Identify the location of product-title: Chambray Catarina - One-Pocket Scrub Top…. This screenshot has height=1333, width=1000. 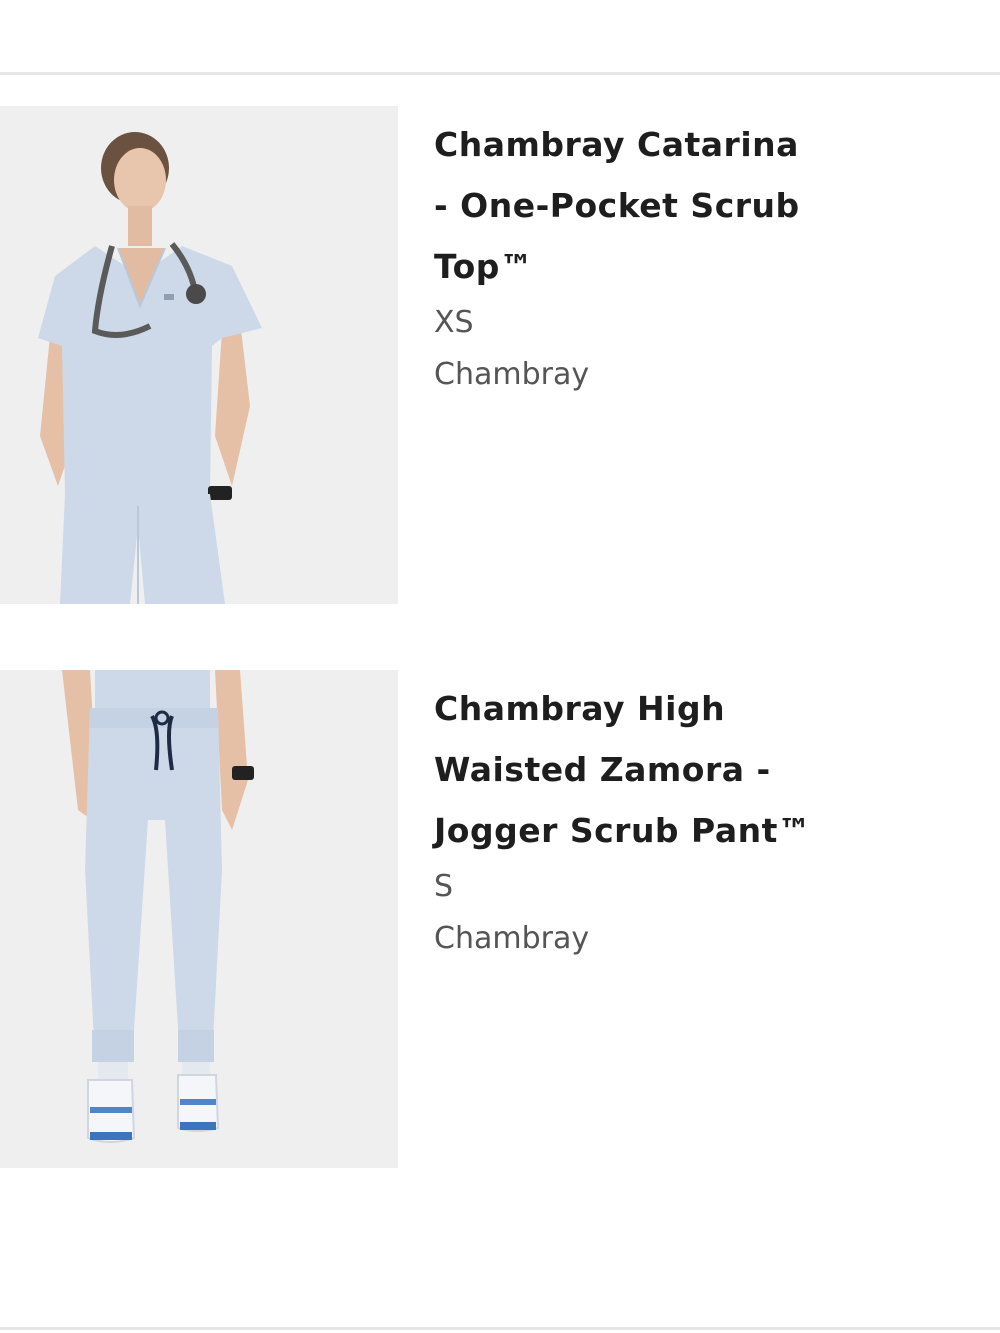
(624, 205).